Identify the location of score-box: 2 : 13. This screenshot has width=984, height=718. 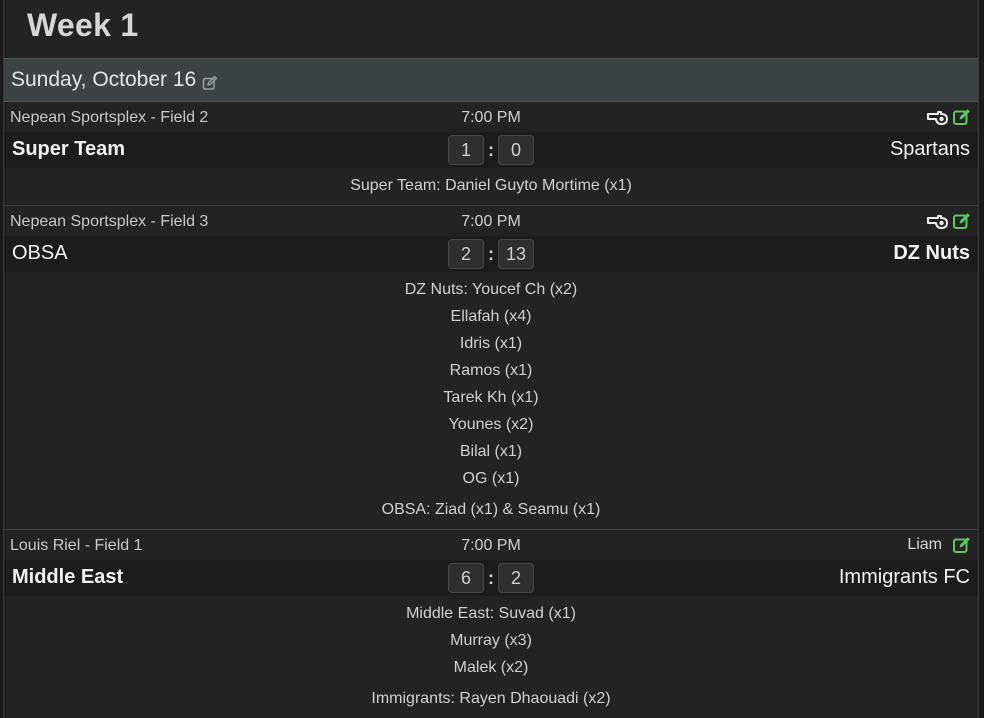
(491, 254).